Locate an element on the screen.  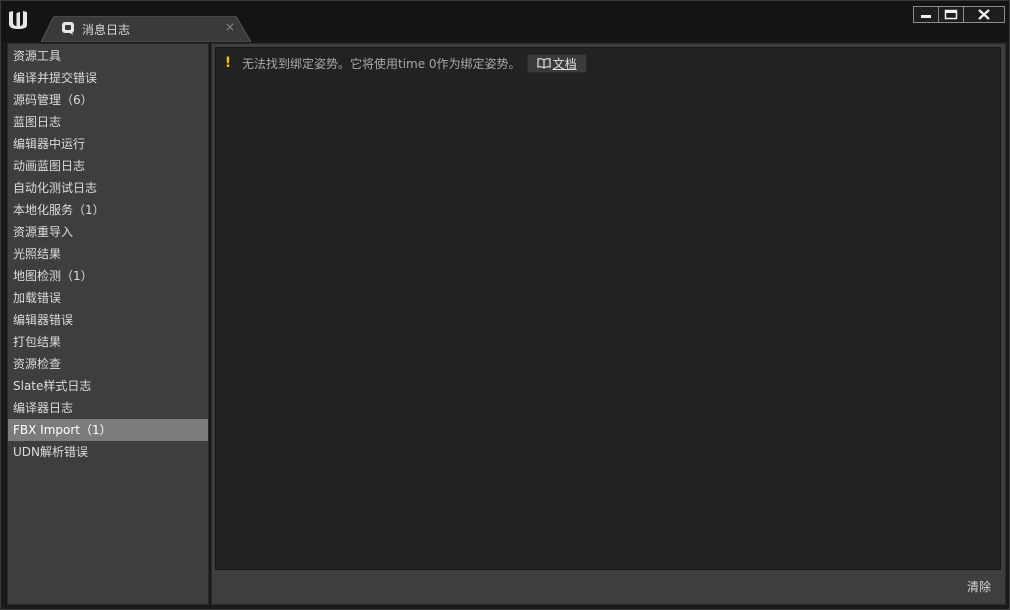
category-item: 资源重导入 is located at coordinates (108, 232).